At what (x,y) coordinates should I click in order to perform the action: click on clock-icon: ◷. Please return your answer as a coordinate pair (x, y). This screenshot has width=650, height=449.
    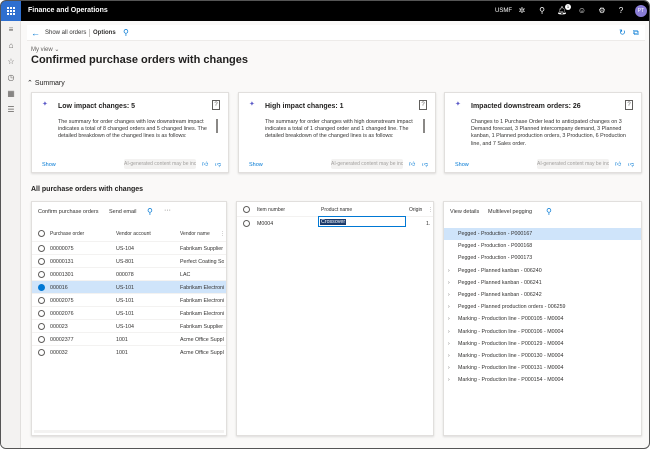
    Looking at the image, I should click on (11, 78).